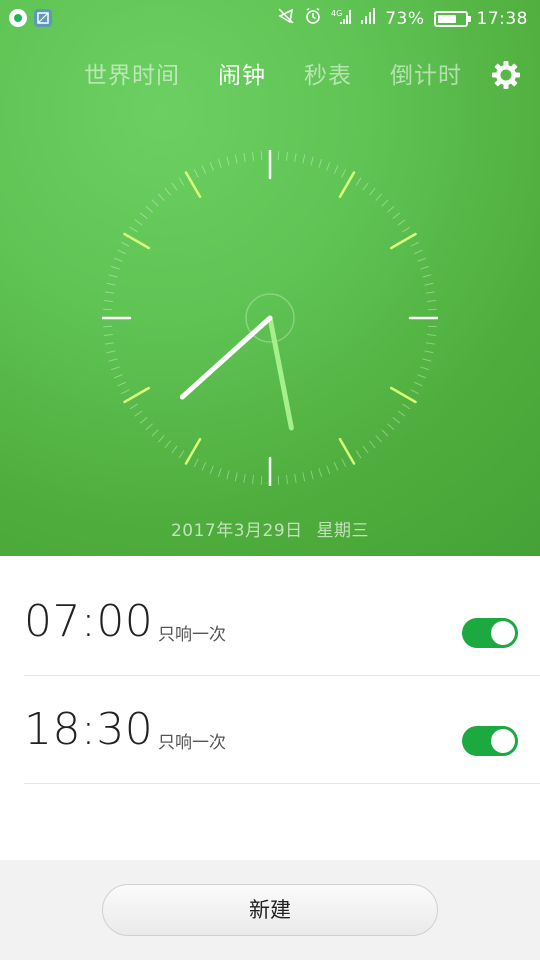 This screenshot has width=540, height=960. I want to click on tab-countdown: 倒计时, so click(426, 76).